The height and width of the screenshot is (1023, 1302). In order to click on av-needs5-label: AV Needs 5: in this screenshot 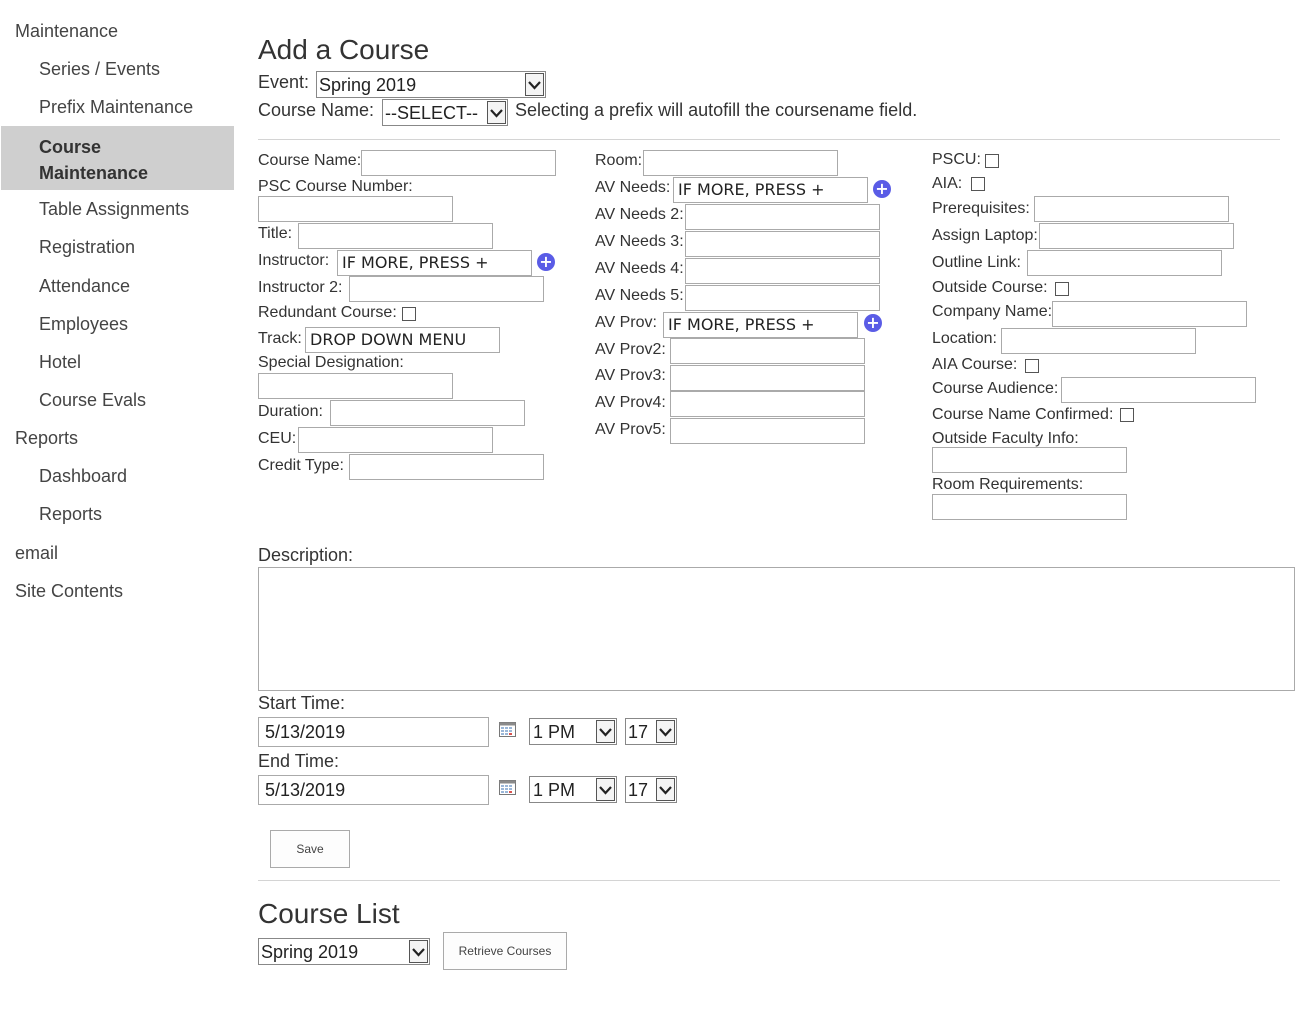, I will do `click(639, 295)`.